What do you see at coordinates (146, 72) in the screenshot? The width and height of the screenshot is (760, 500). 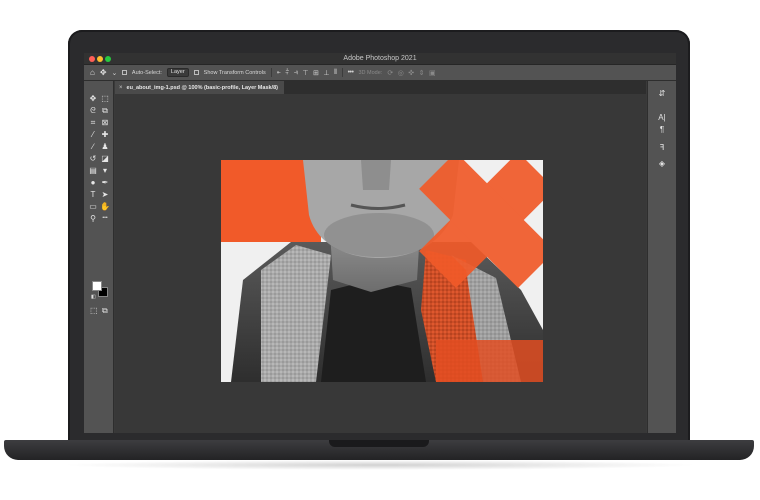 I see `auto-select-label: Auto-Select:` at bounding box center [146, 72].